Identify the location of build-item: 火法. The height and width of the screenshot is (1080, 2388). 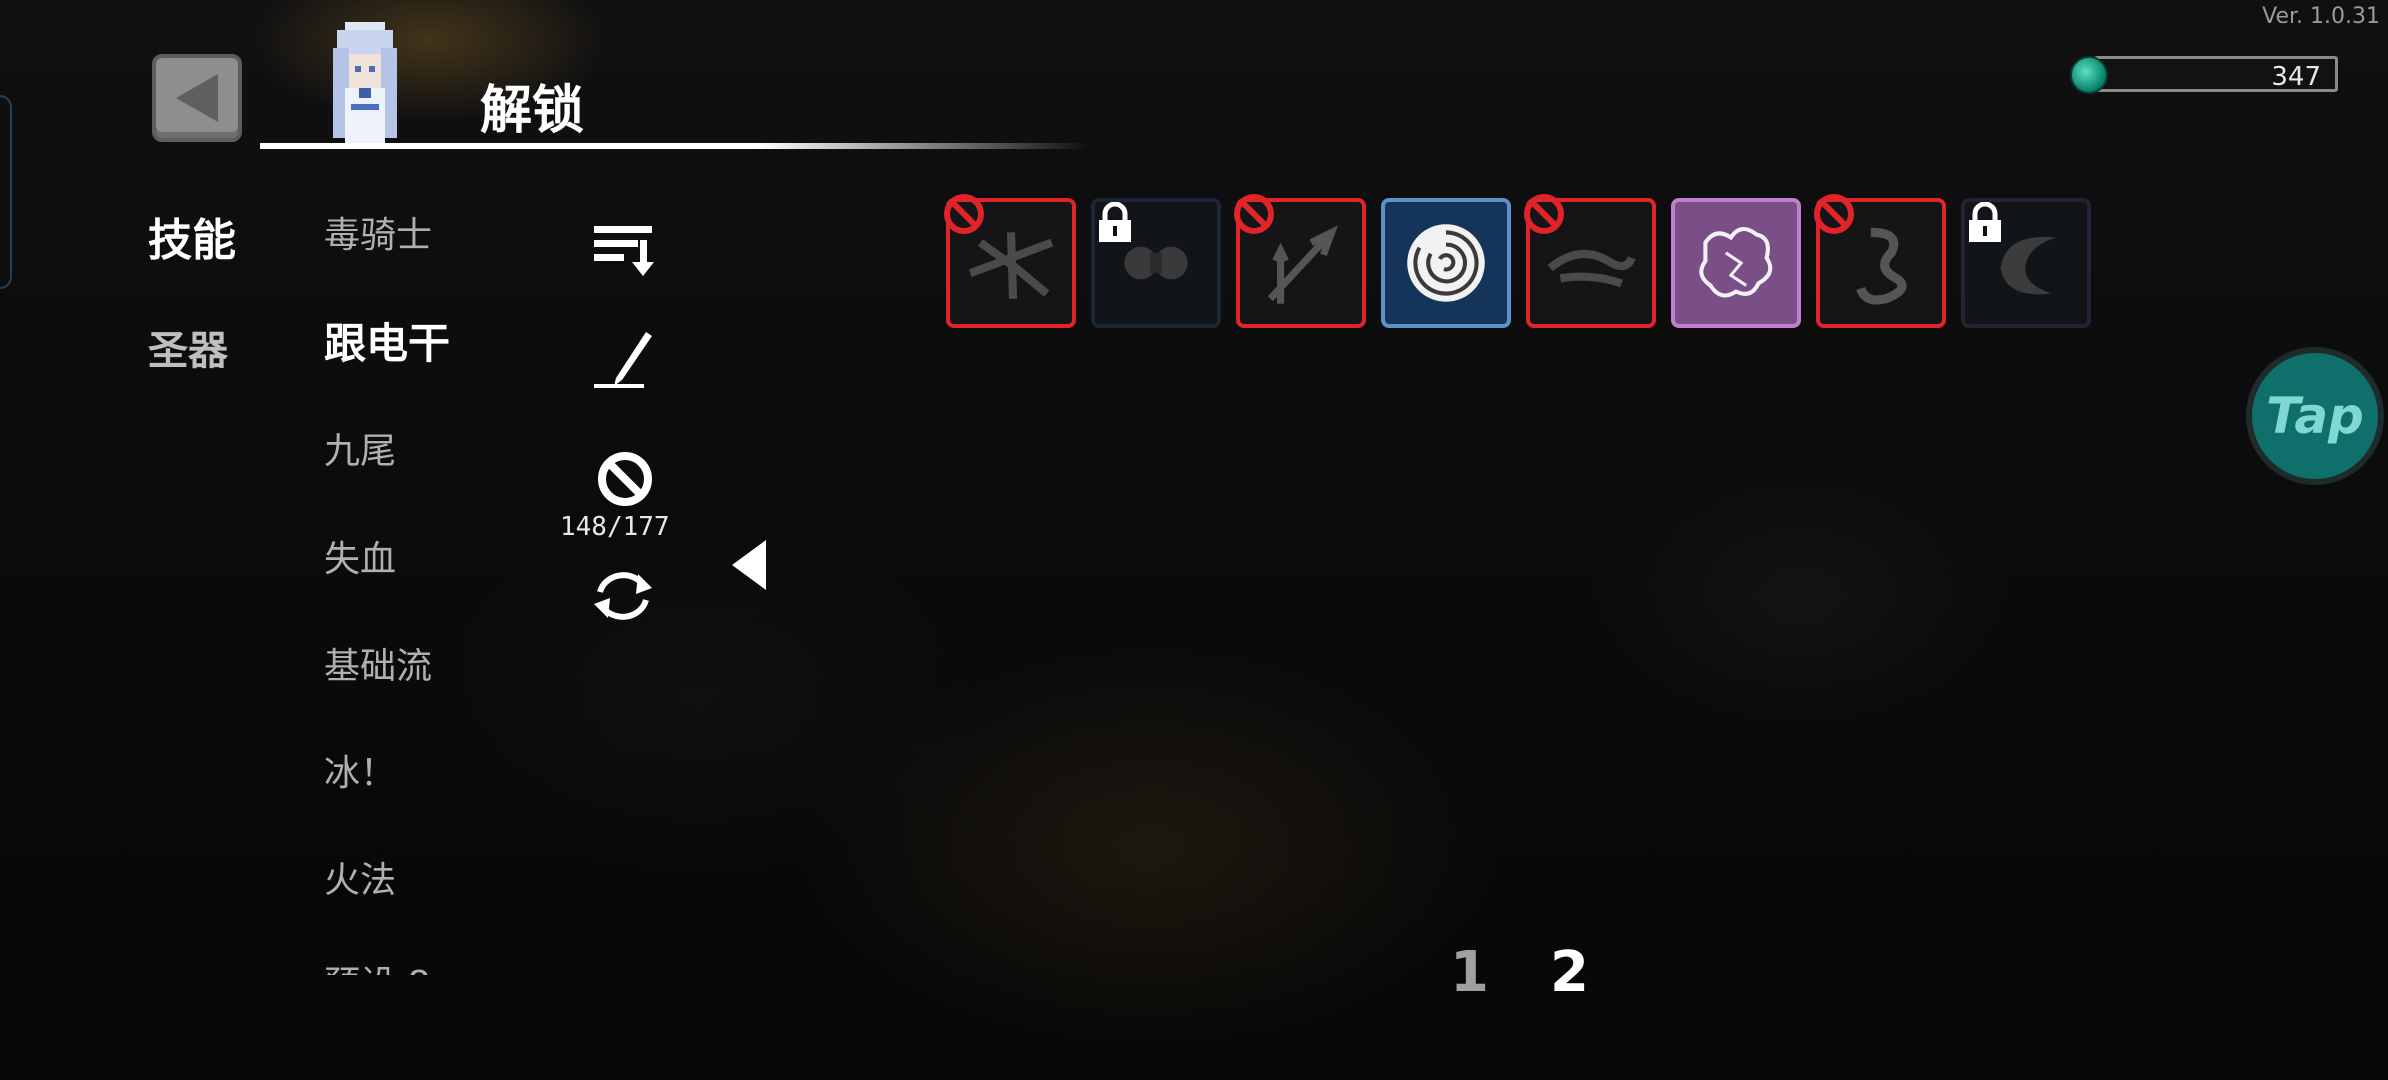
(360, 877).